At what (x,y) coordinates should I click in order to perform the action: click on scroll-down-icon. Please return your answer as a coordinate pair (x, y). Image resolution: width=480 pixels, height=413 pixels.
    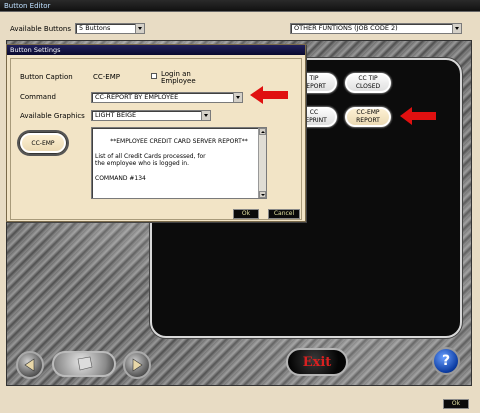
    Looking at the image, I should click on (262, 194).